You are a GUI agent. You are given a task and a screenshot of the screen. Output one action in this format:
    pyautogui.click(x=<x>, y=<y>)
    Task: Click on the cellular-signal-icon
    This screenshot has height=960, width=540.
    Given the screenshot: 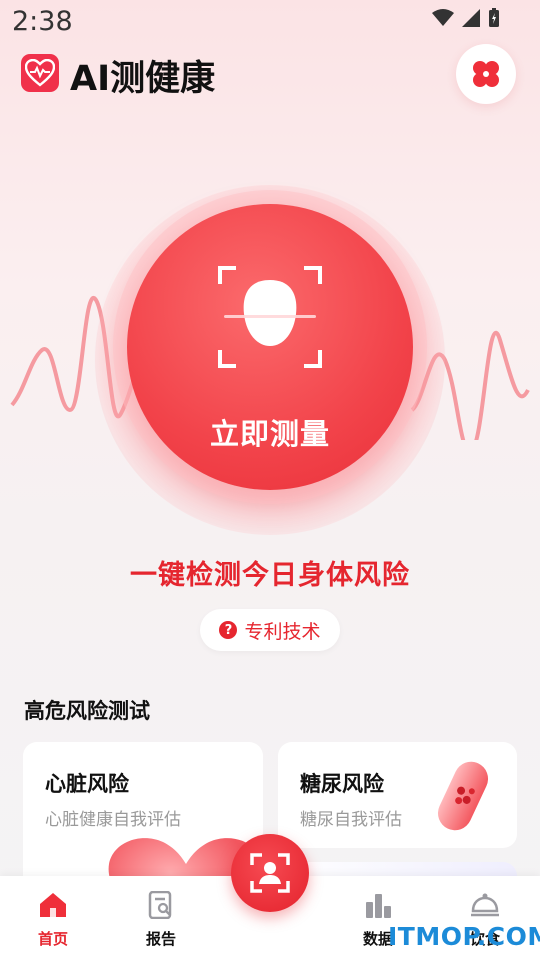 What is the action you would take?
    pyautogui.click(x=471, y=18)
    